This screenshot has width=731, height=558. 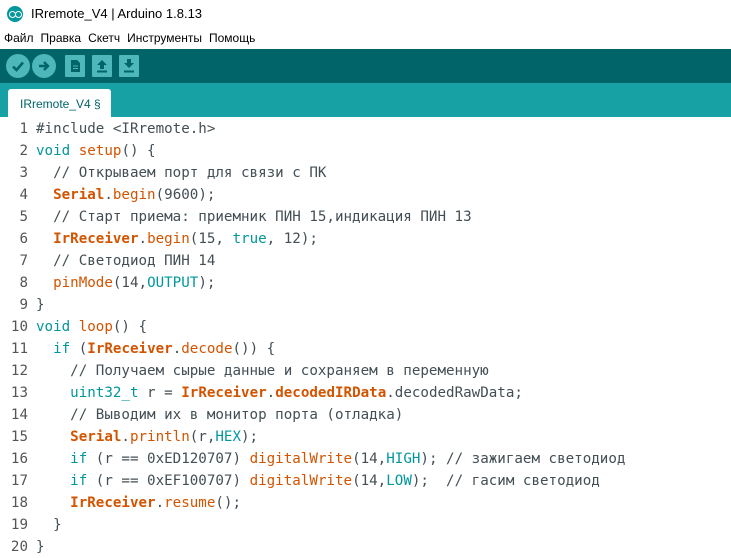 I want to click on new-button, so click(x=75, y=66).